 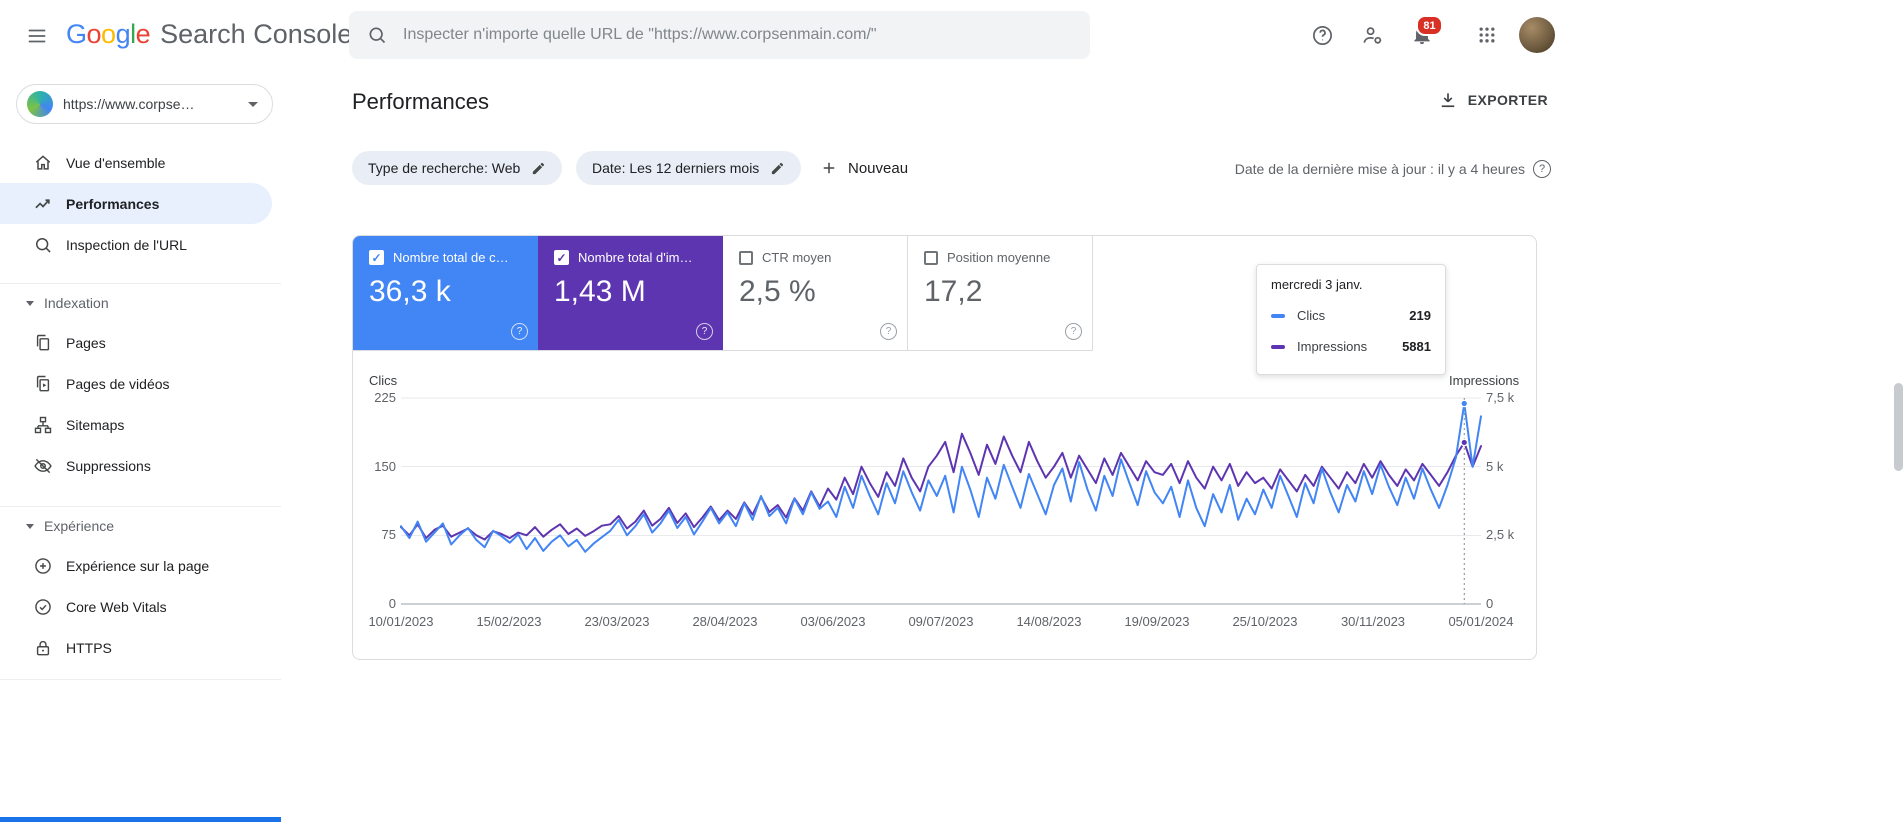 I want to click on metric-label: Position moyenne, so click(x=999, y=257).